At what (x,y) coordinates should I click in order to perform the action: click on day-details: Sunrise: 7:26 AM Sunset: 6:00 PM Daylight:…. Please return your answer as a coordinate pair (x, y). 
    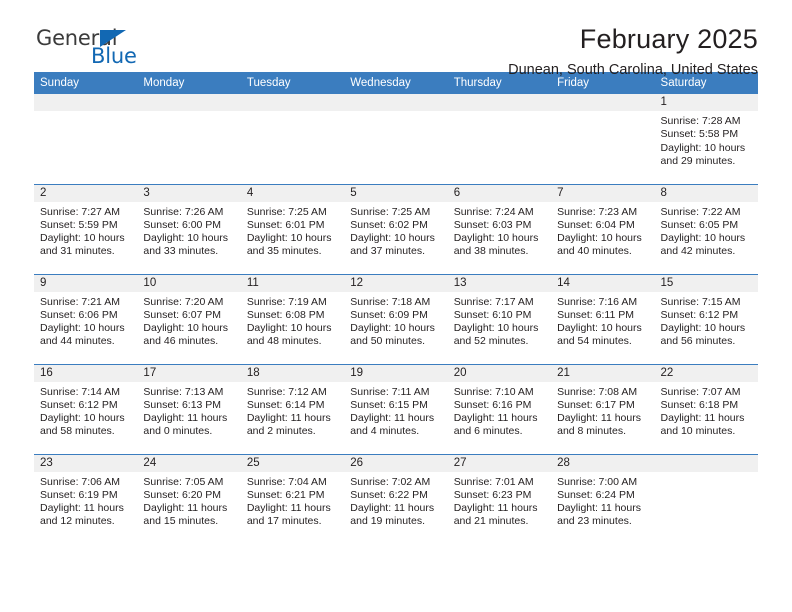
    Looking at the image, I should click on (188, 230).